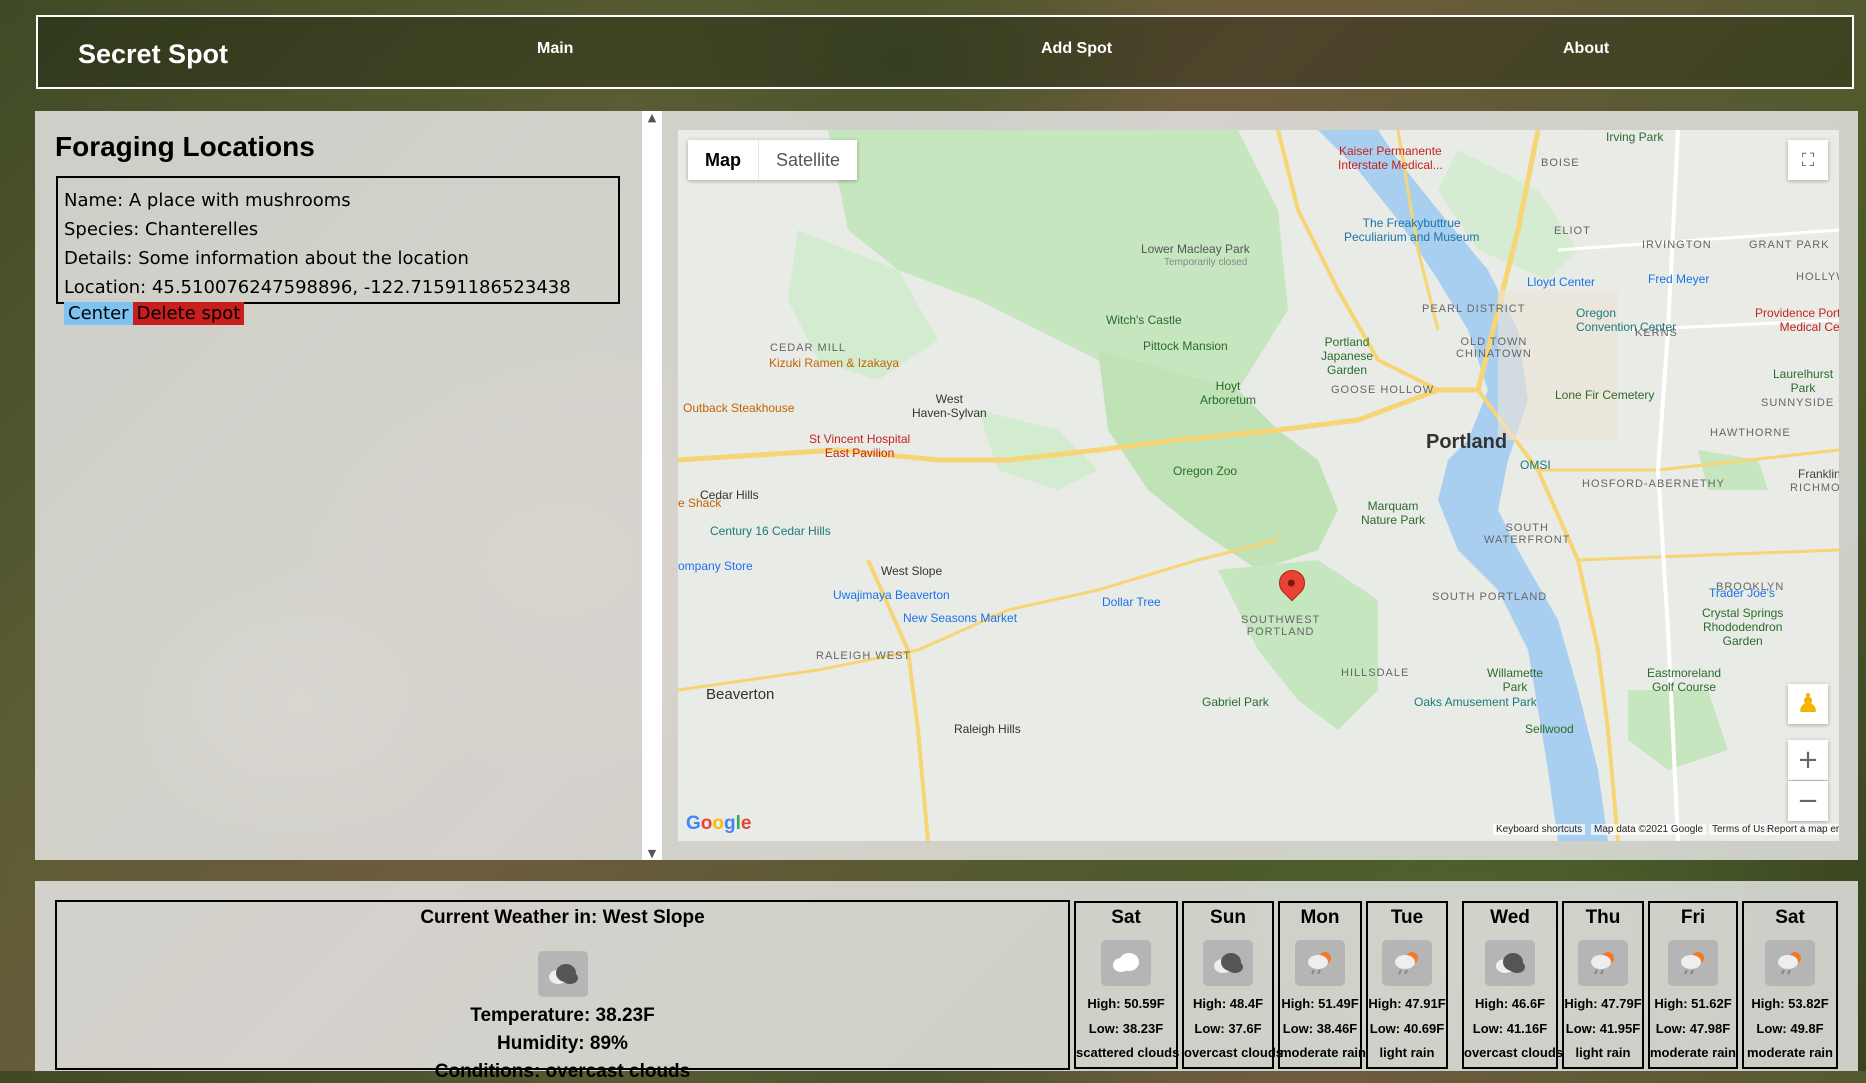 The image size is (1866, 1083). What do you see at coordinates (718, 824) in the screenshot?
I see `google-logo: Google` at bounding box center [718, 824].